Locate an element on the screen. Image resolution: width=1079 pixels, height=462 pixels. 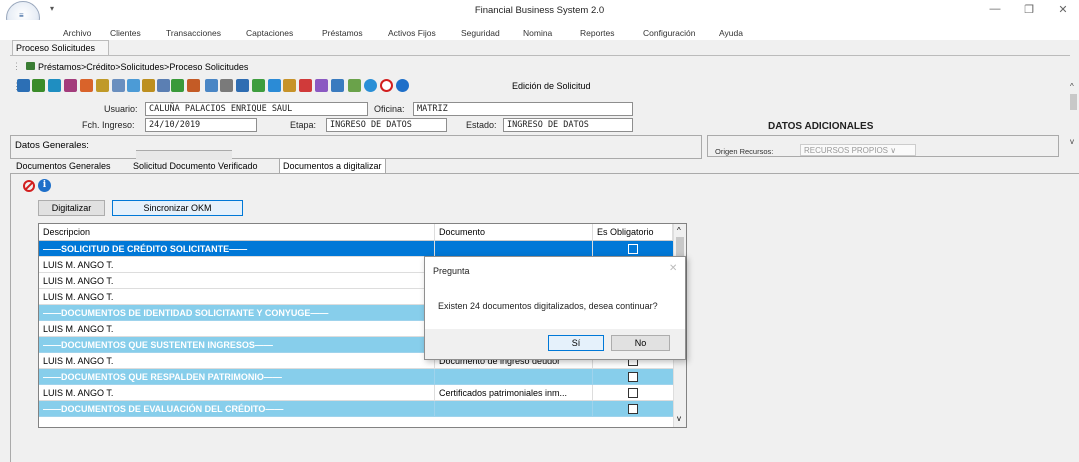
menu-item-archivo: Archivo is located at coordinates (77, 33).